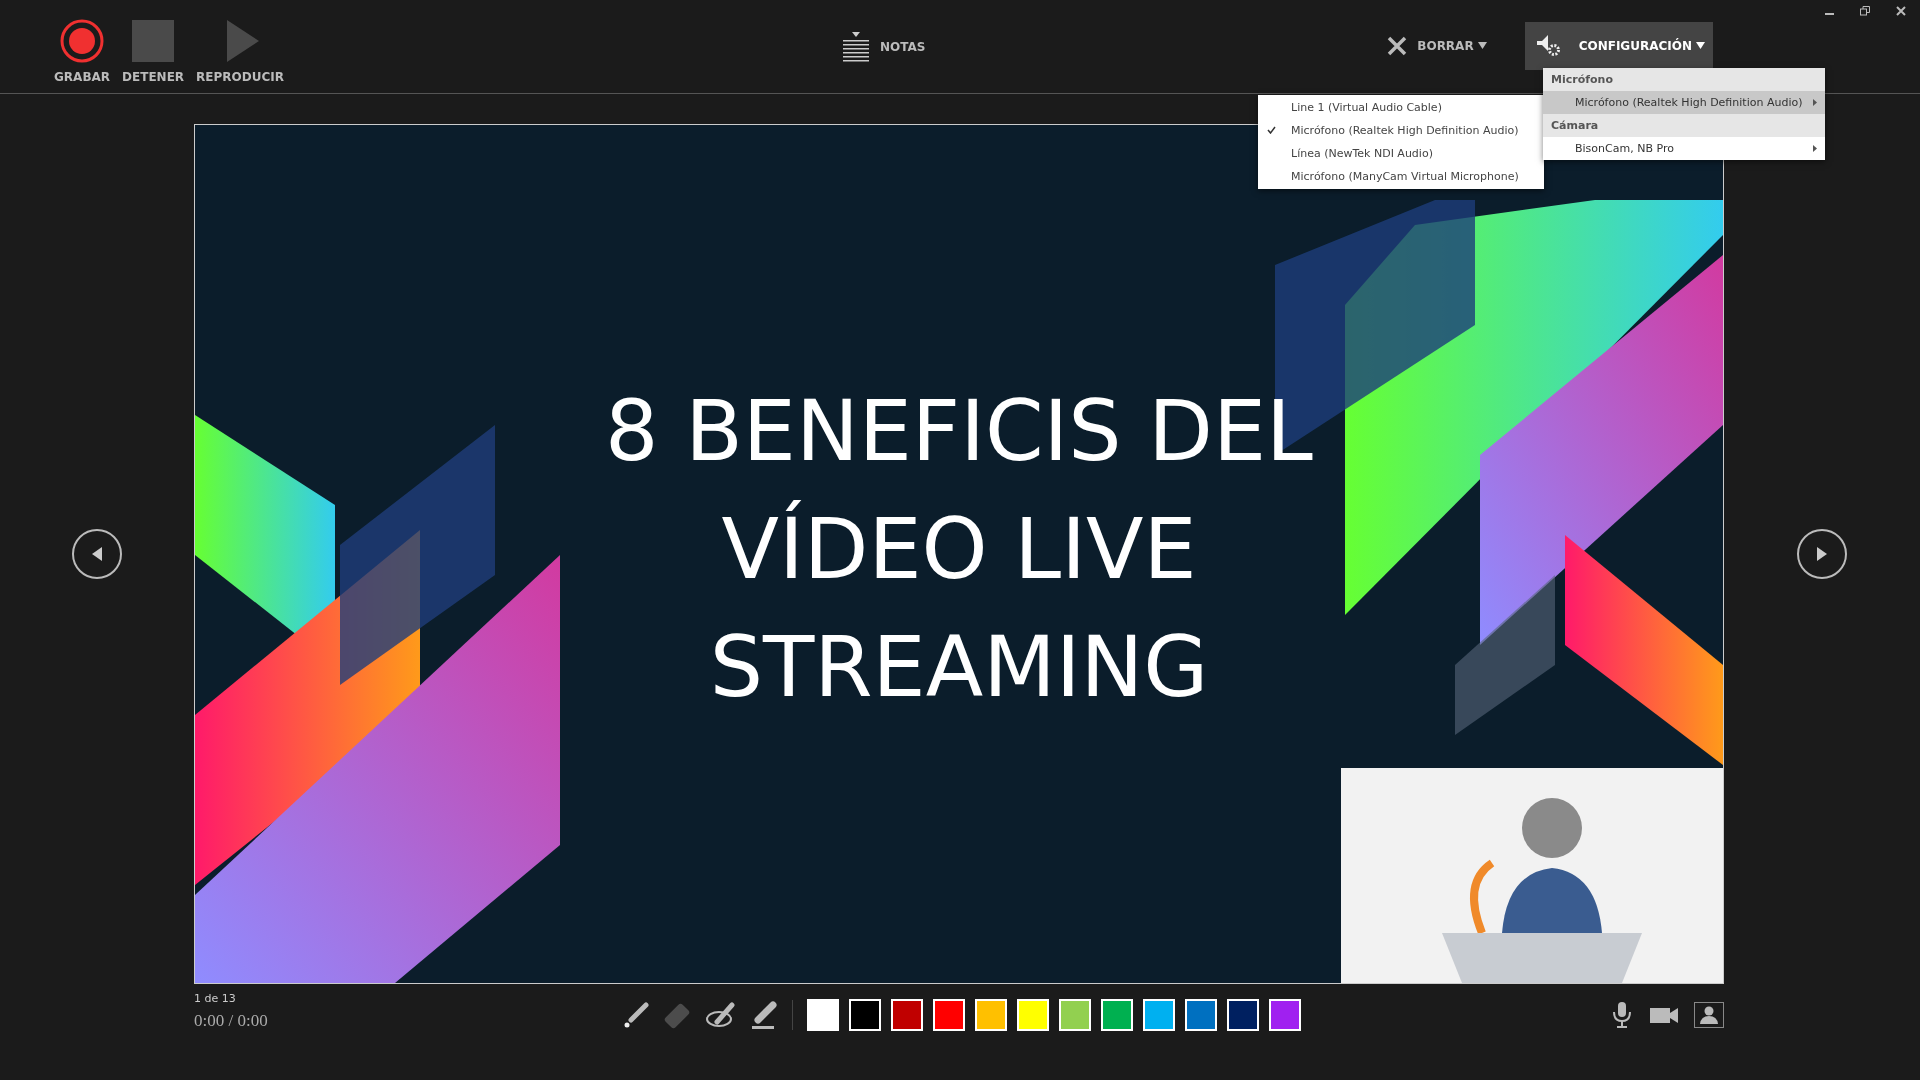 The width and height of the screenshot is (1920, 1080). I want to click on person-icon, so click(1709, 1015).